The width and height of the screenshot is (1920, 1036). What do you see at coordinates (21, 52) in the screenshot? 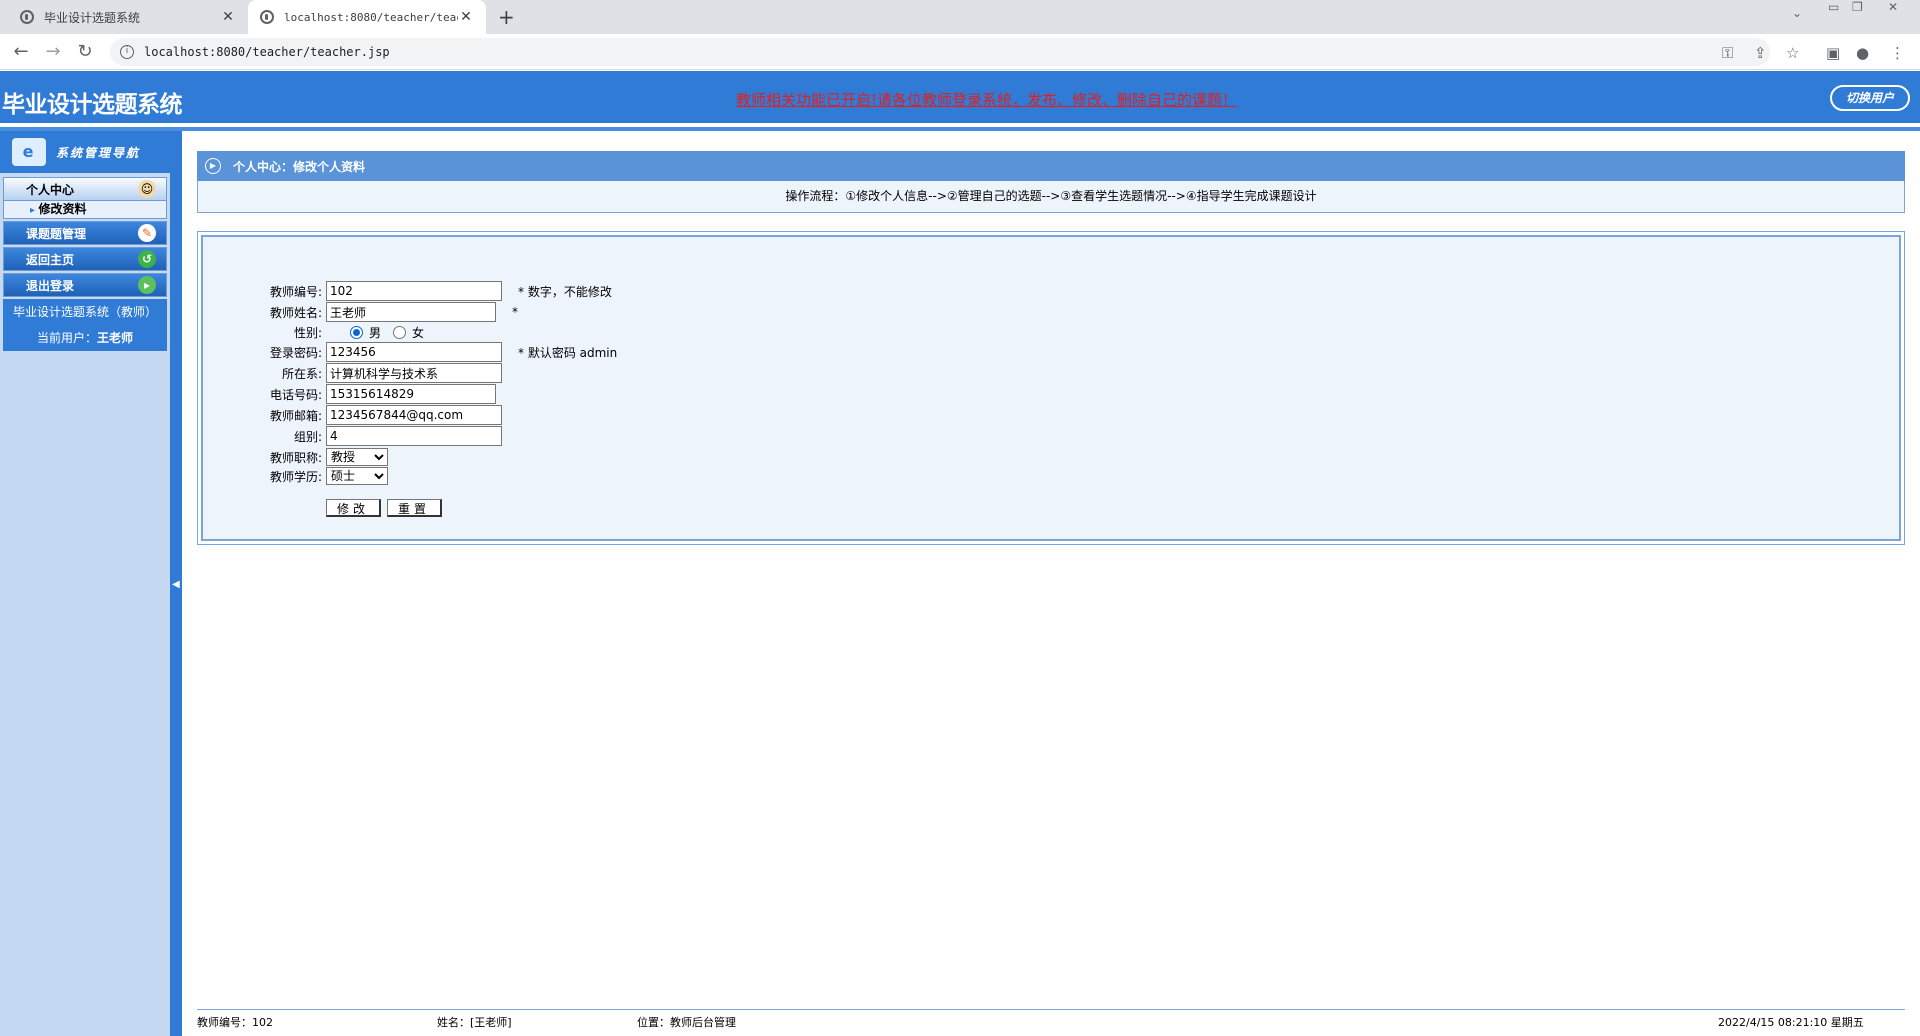
I see `back-icon: ←` at bounding box center [21, 52].